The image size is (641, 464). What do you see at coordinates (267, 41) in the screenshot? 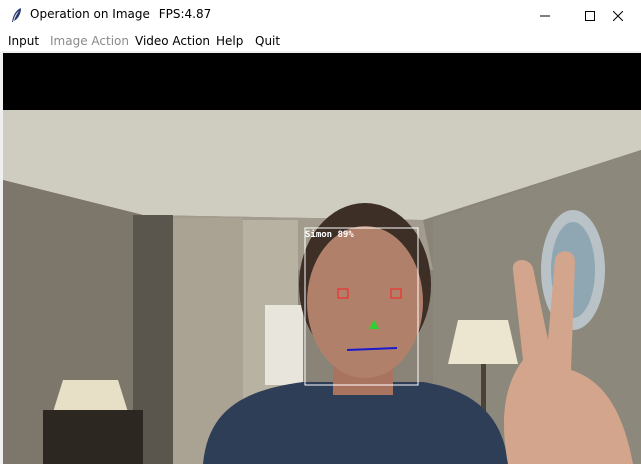
I see `menu-quit: Quit` at bounding box center [267, 41].